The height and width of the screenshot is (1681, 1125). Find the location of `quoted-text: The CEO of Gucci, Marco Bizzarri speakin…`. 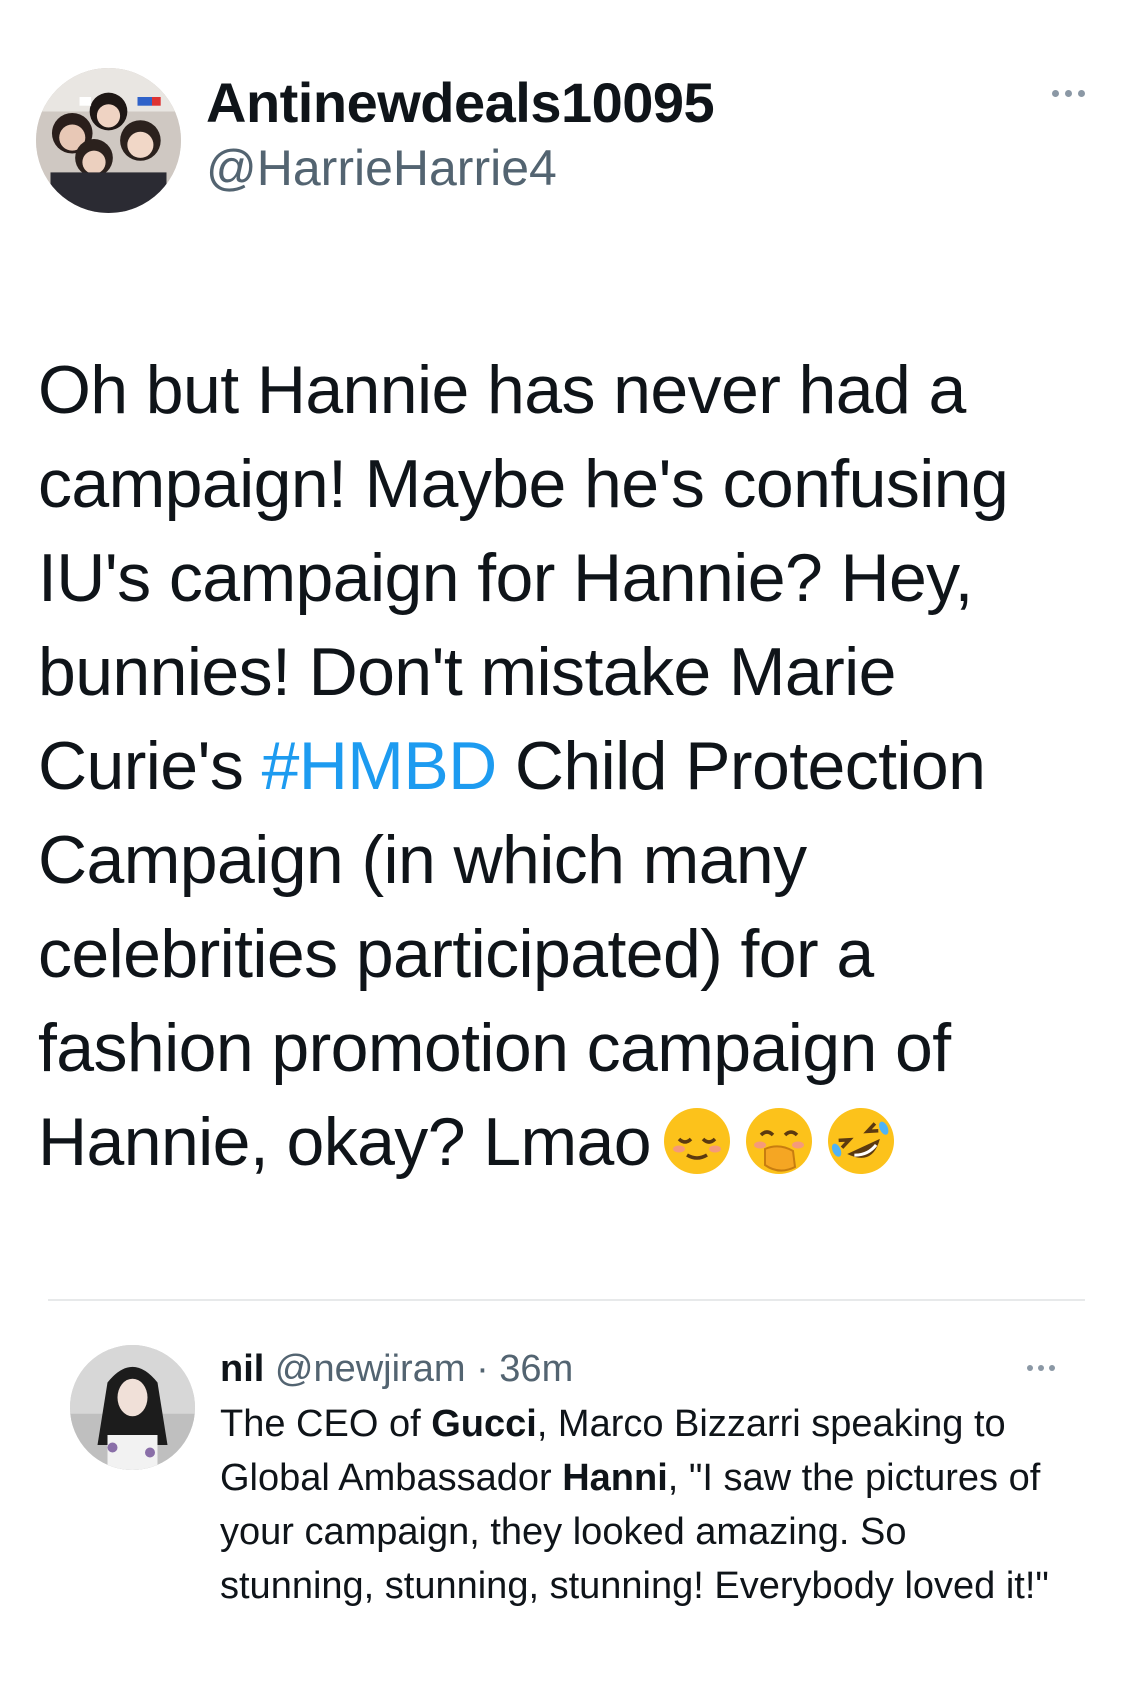

quoted-text: The CEO of Gucci, Marco Bizzarri speakin… is located at coordinates (645, 1505).